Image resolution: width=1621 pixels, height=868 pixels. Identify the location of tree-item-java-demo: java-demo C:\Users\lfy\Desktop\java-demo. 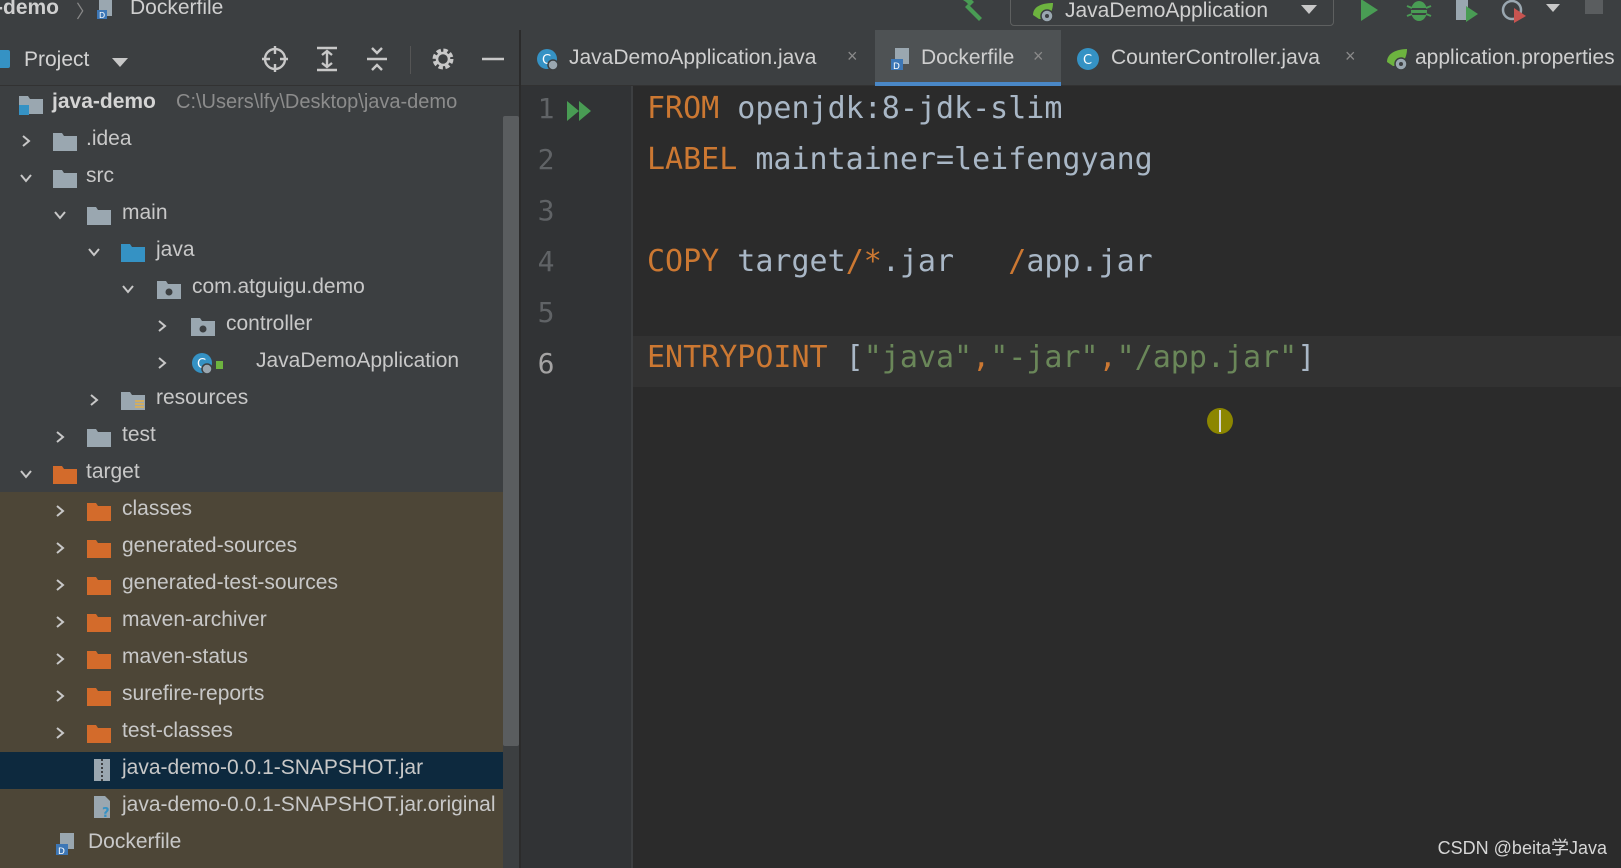
(251, 104).